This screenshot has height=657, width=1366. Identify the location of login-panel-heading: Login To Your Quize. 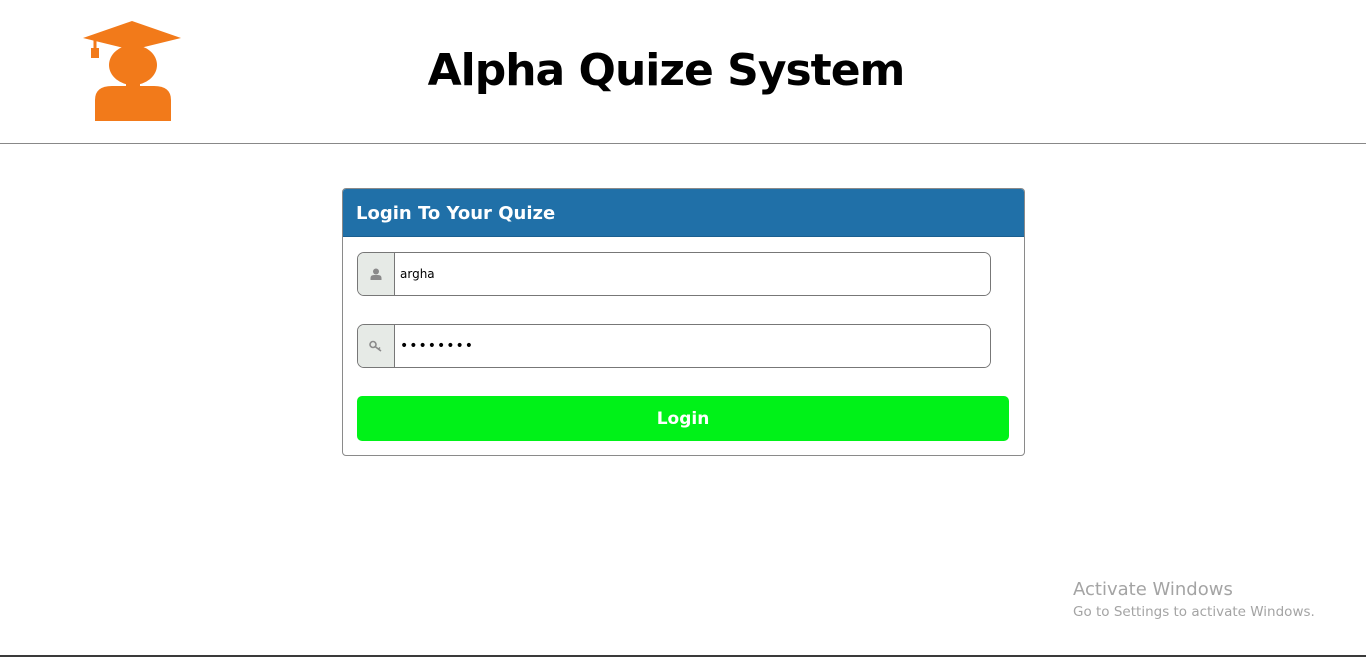
(683, 213).